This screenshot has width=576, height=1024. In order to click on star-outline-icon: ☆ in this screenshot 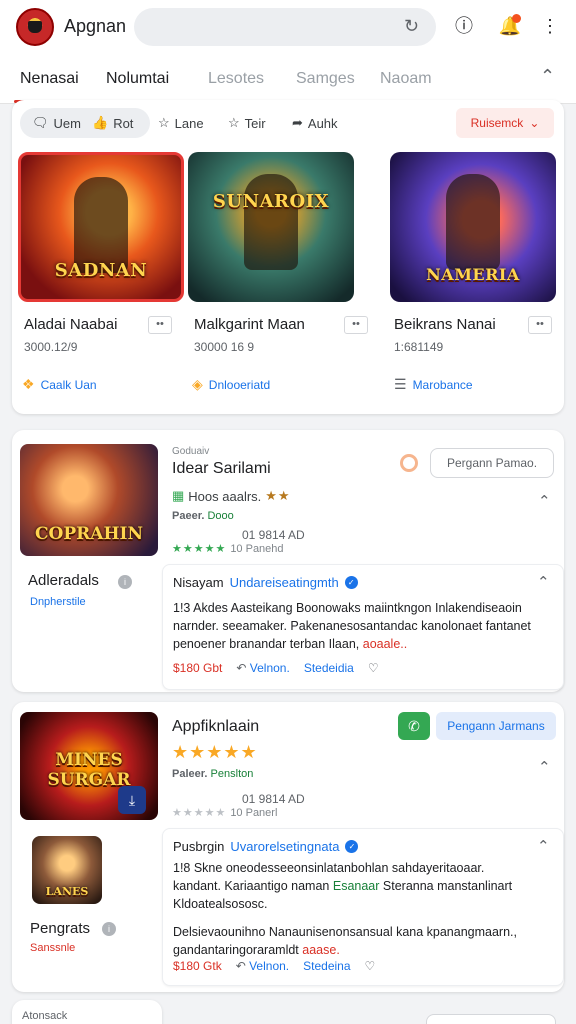, I will do `click(164, 122)`.